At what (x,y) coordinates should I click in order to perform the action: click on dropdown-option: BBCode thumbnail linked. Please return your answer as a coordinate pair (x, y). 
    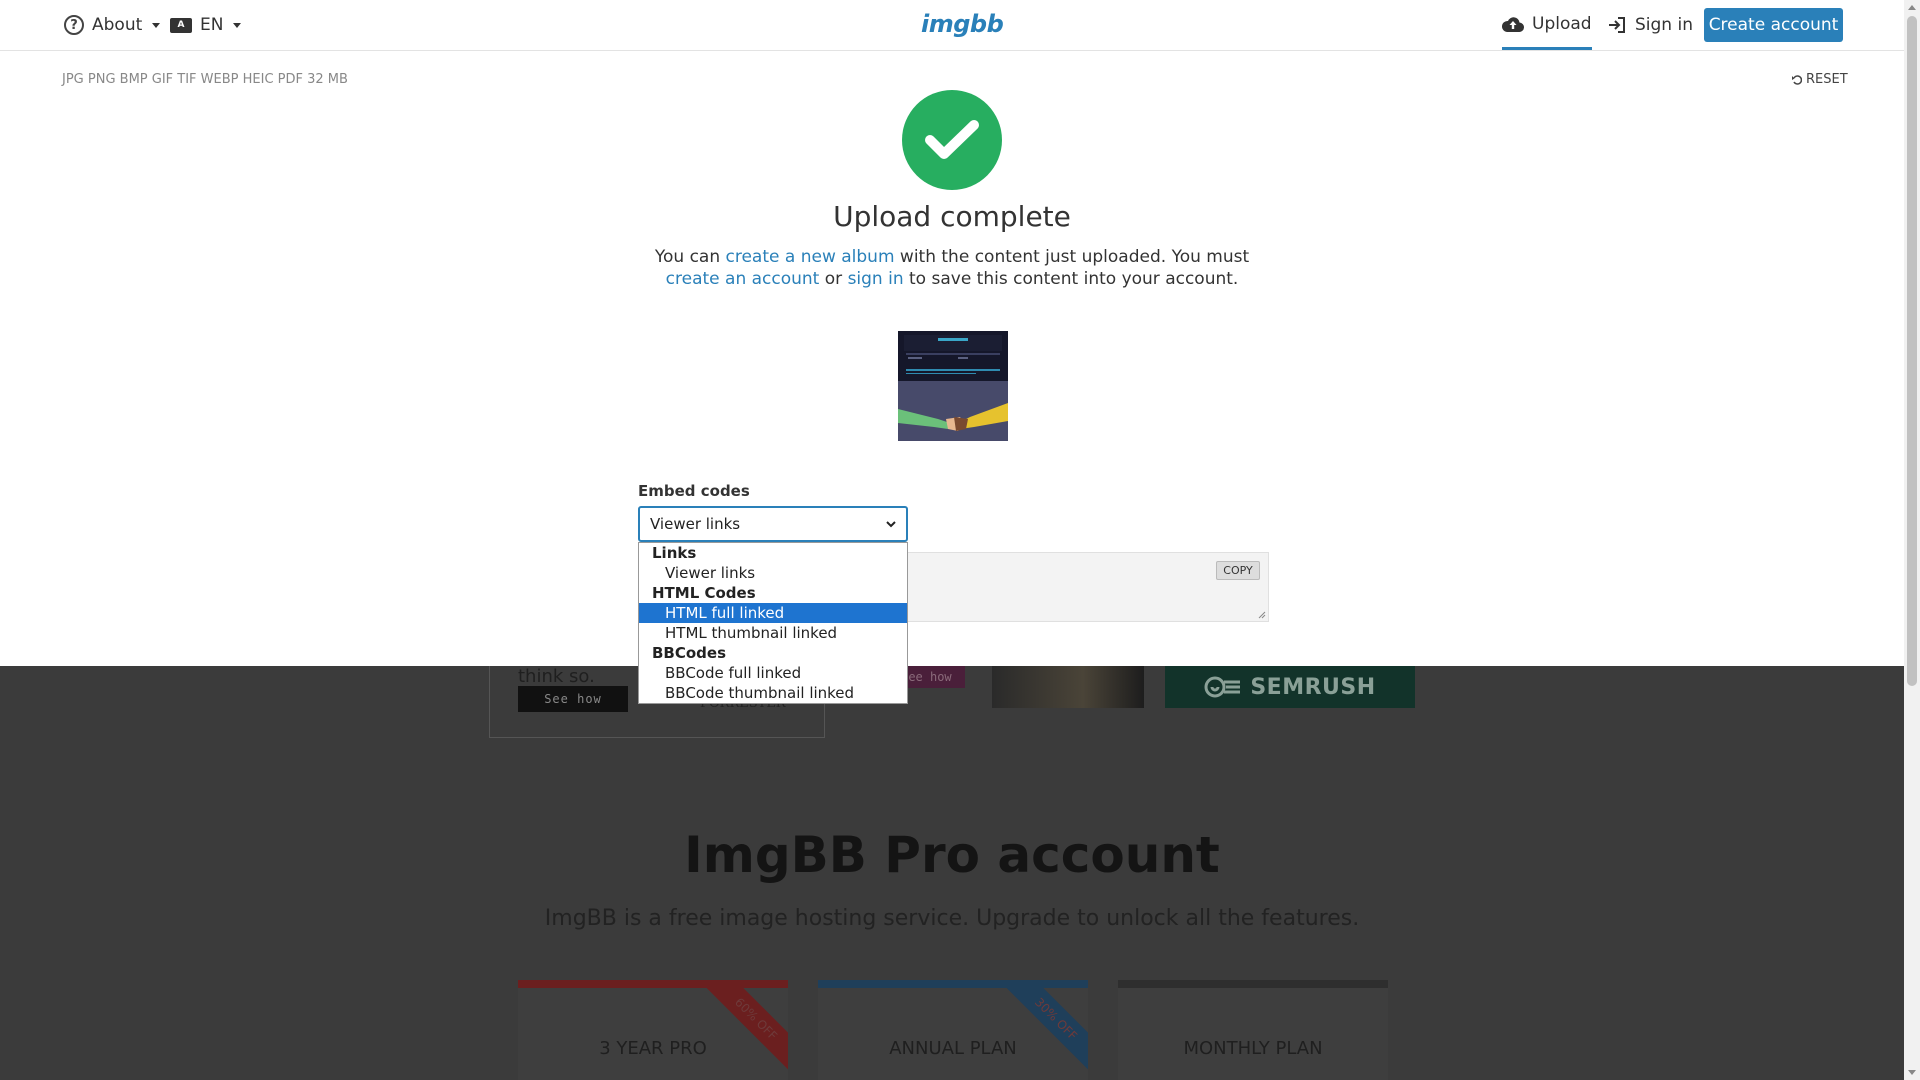
    Looking at the image, I should click on (773, 693).